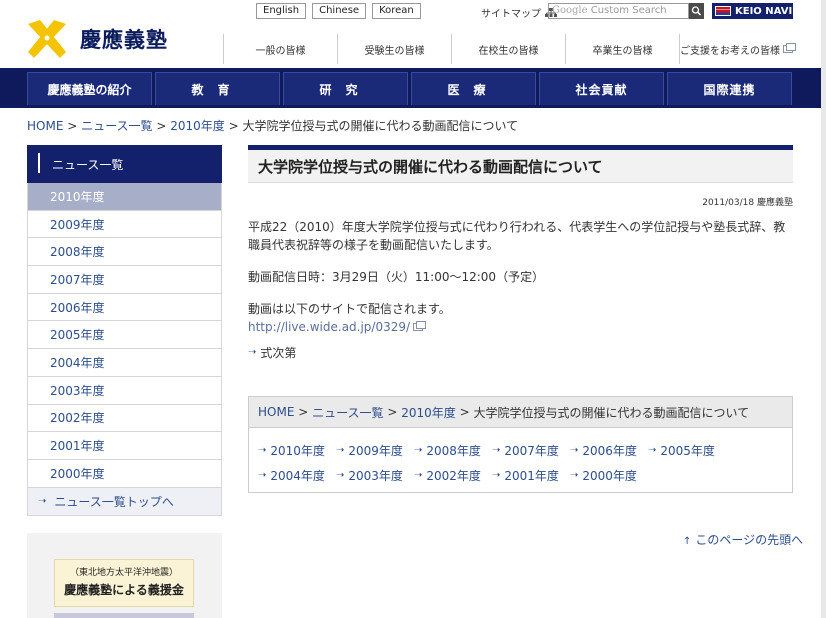 The image size is (826, 618). I want to click on audience-nav: 一般の皆様 受験生の皆様 在校生の皆様 卒業生の皆様 ご支援をお考えの皆様, so click(509, 49).